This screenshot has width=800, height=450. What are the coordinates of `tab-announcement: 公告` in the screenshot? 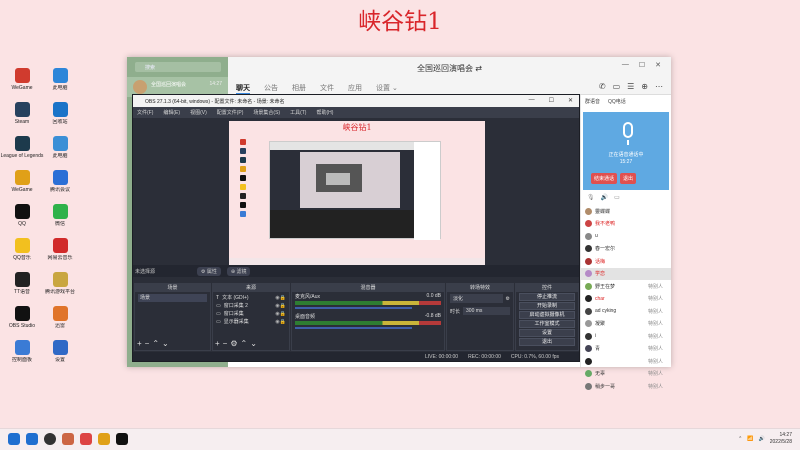 It's located at (271, 88).